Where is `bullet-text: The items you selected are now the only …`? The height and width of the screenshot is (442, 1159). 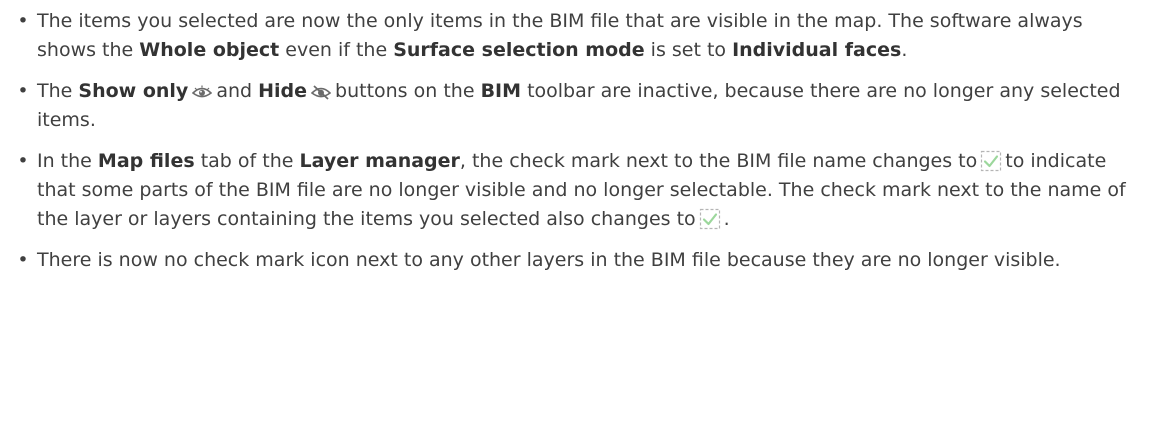 bullet-text: The items you selected are now the only … is located at coordinates (560, 35).